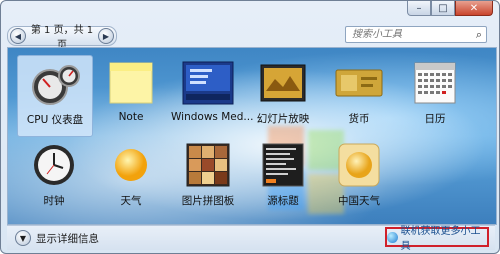 Image resolution: width=500 pixels, height=254 pixels. Describe the element at coordinates (131, 83) in the screenshot. I see `sticky-note-icon` at that location.